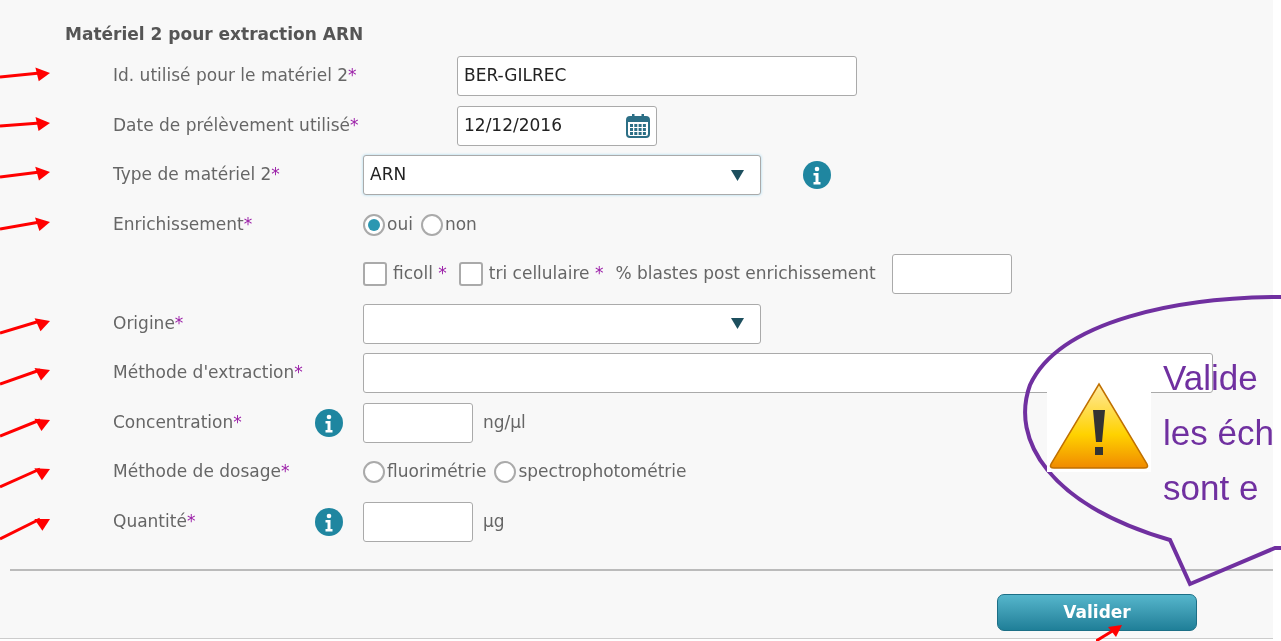 The image size is (1281, 641). What do you see at coordinates (557, 125) in the screenshot?
I see `date-field: 12/12/2016` at bounding box center [557, 125].